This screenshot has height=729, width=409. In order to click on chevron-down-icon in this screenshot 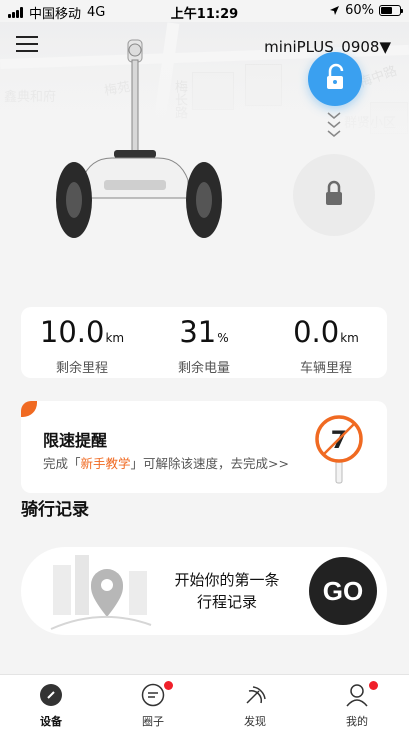, I will do `click(334, 124)`.